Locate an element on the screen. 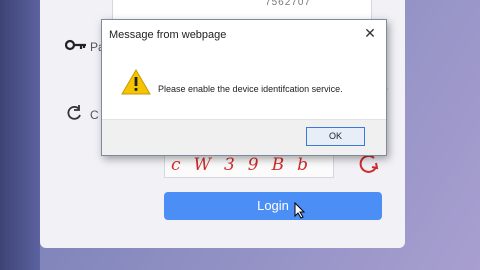 This screenshot has height=270, width=480. warning-icon is located at coordinates (136, 84).